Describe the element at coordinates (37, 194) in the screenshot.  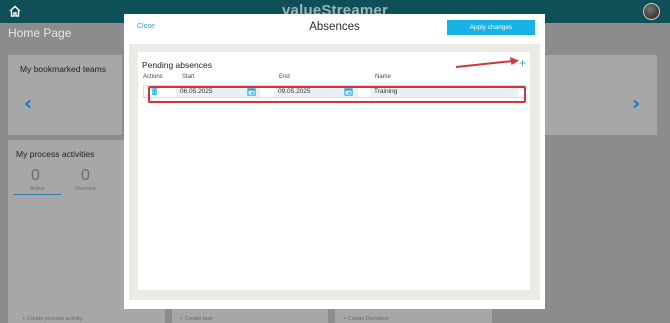
I see `active-tab-underline` at that location.